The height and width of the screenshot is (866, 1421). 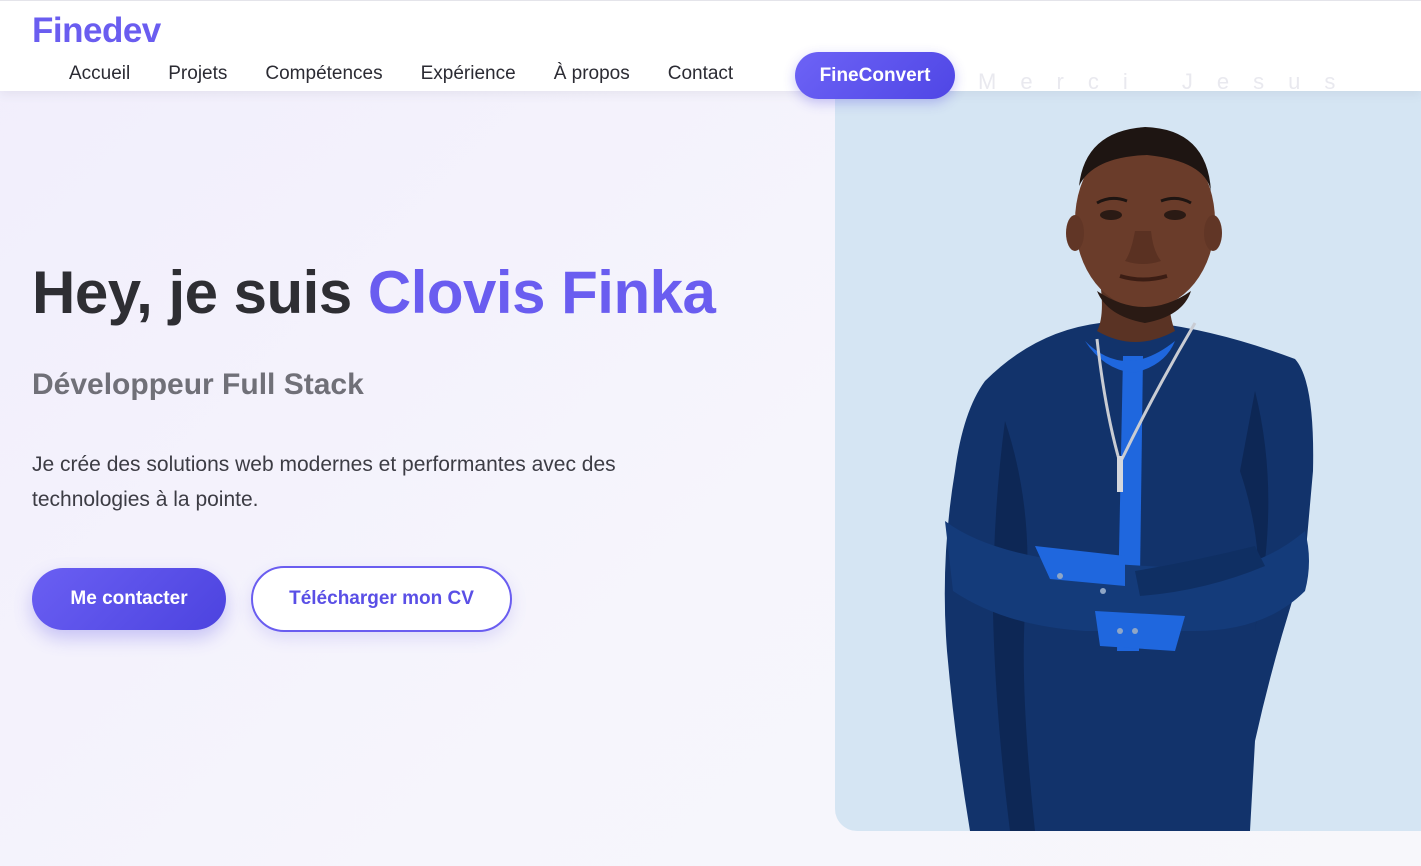 What do you see at coordinates (468, 74) in the screenshot?
I see `nav-item-experience: Expérience` at bounding box center [468, 74].